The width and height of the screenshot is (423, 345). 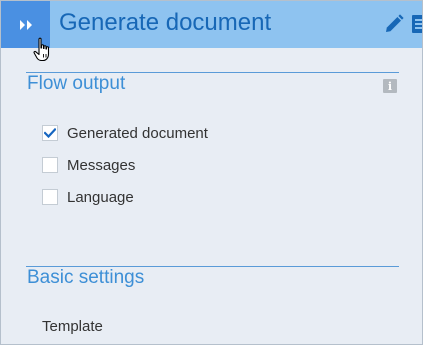 I want to click on basic-settings-heading: Basic settings, so click(x=86, y=277).